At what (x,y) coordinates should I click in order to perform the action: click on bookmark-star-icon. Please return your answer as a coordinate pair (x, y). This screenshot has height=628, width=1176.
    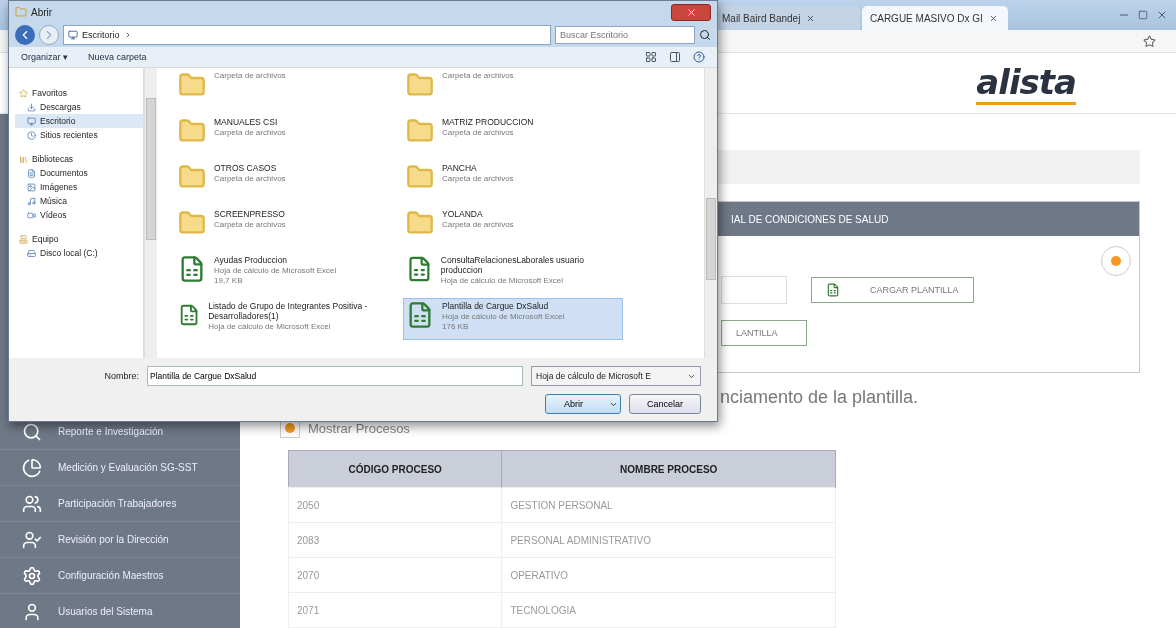
    Looking at the image, I should click on (1149, 41).